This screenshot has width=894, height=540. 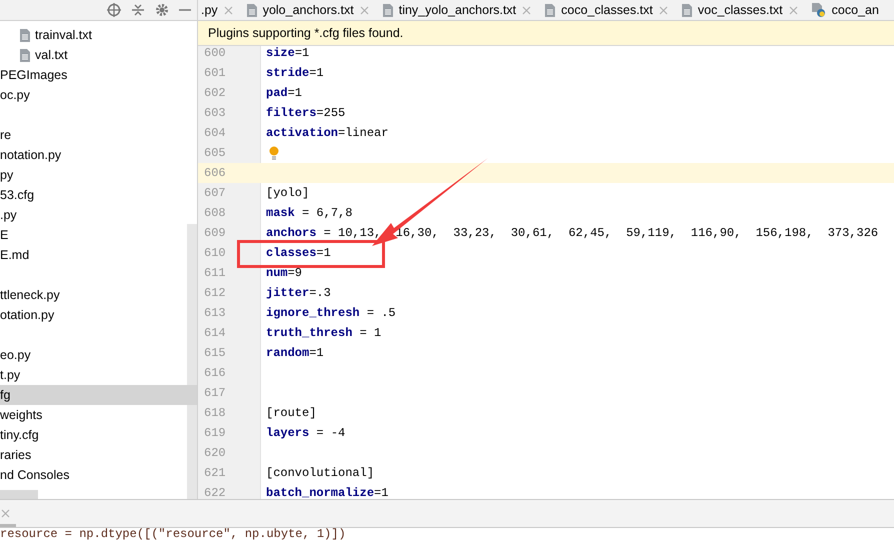 What do you see at coordinates (138, 10) in the screenshot?
I see `collapse-icon` at bounding box center [138, 10].